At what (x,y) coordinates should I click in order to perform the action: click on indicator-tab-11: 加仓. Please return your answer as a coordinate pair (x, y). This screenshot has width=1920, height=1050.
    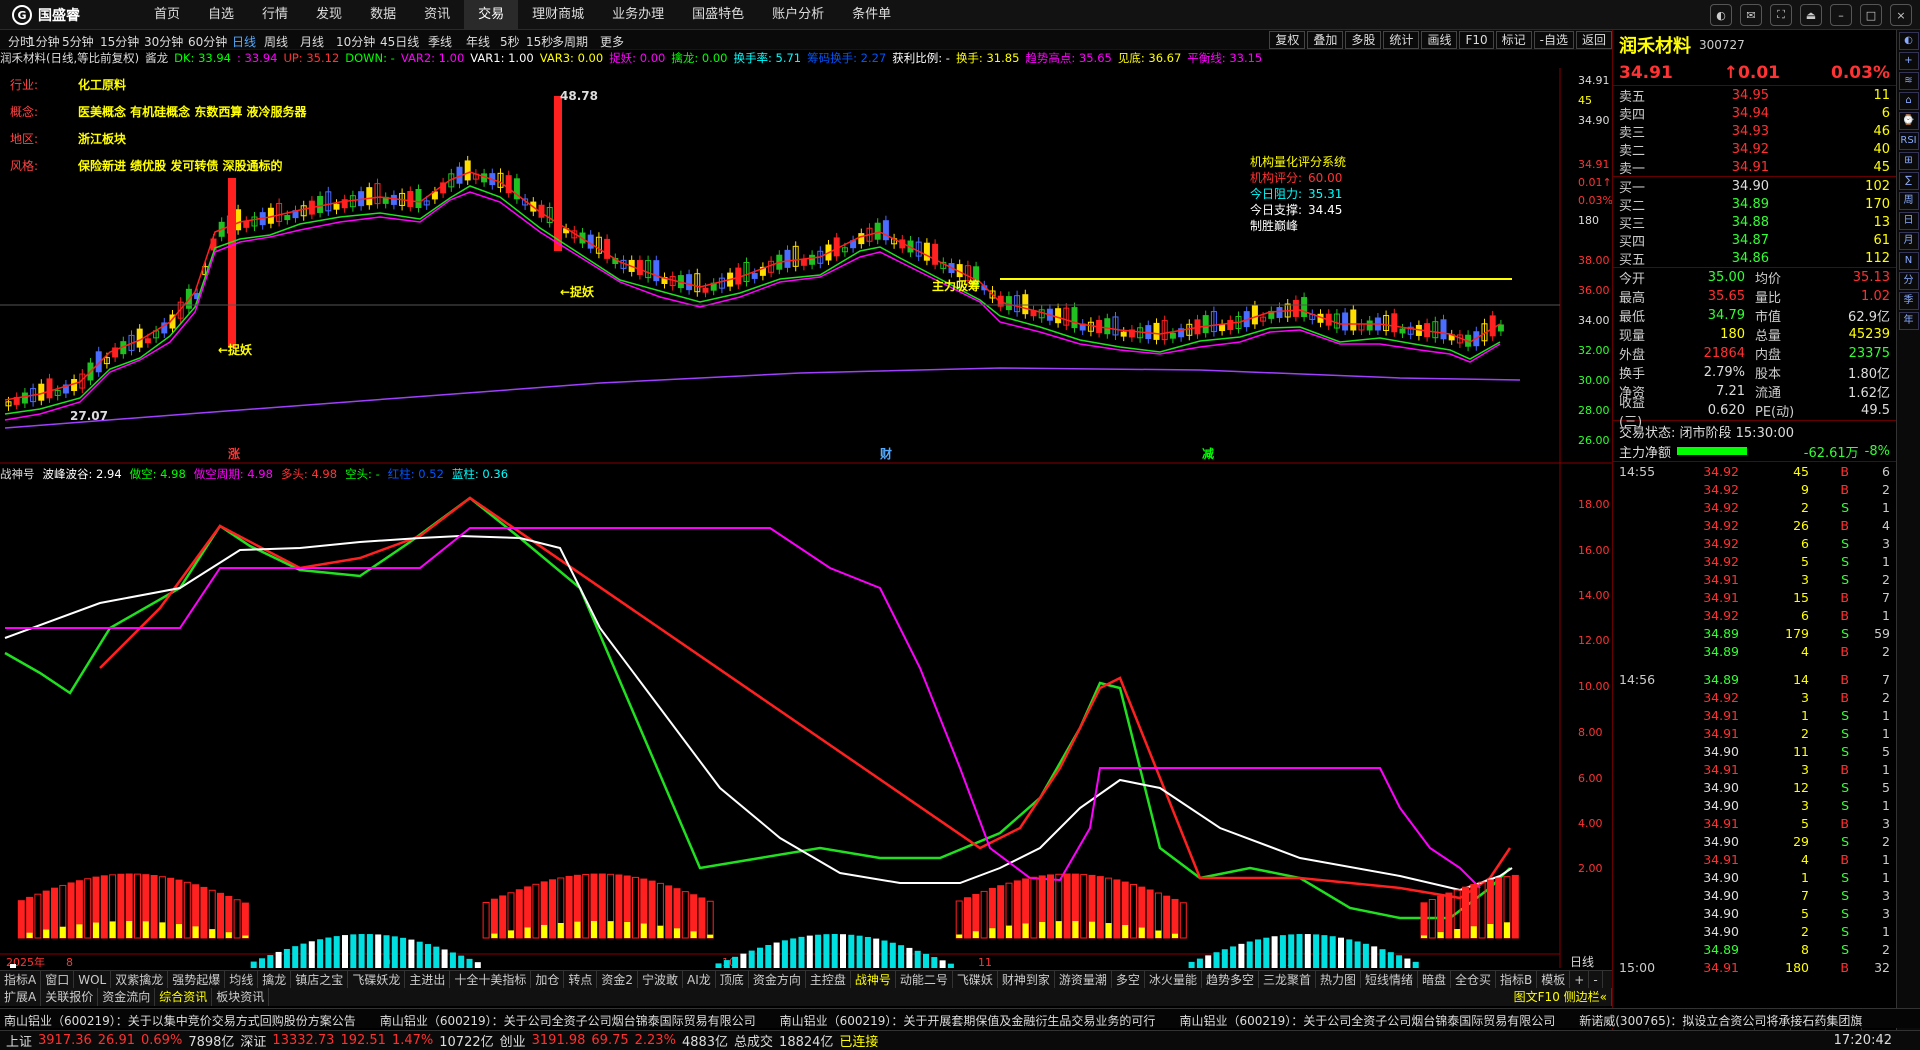
    Looking at the image, I should click on (548, 979).